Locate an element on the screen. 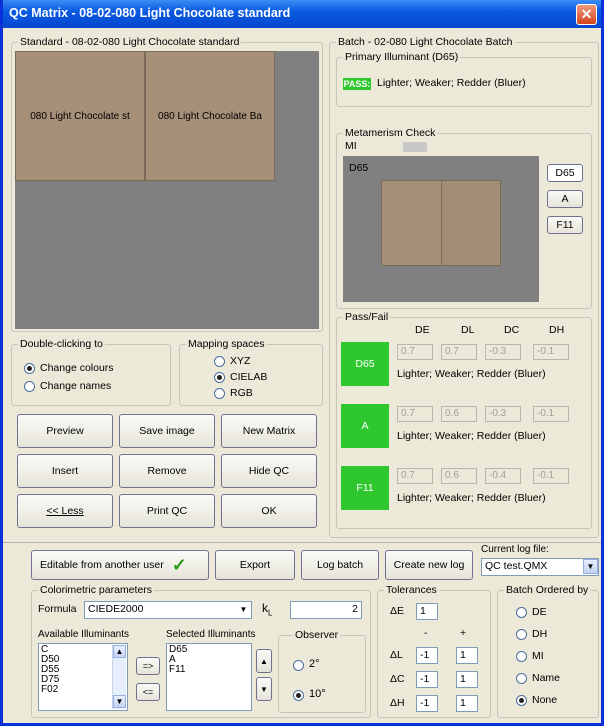  cielab-label: CIELAB is located at coordinates (249, 377).